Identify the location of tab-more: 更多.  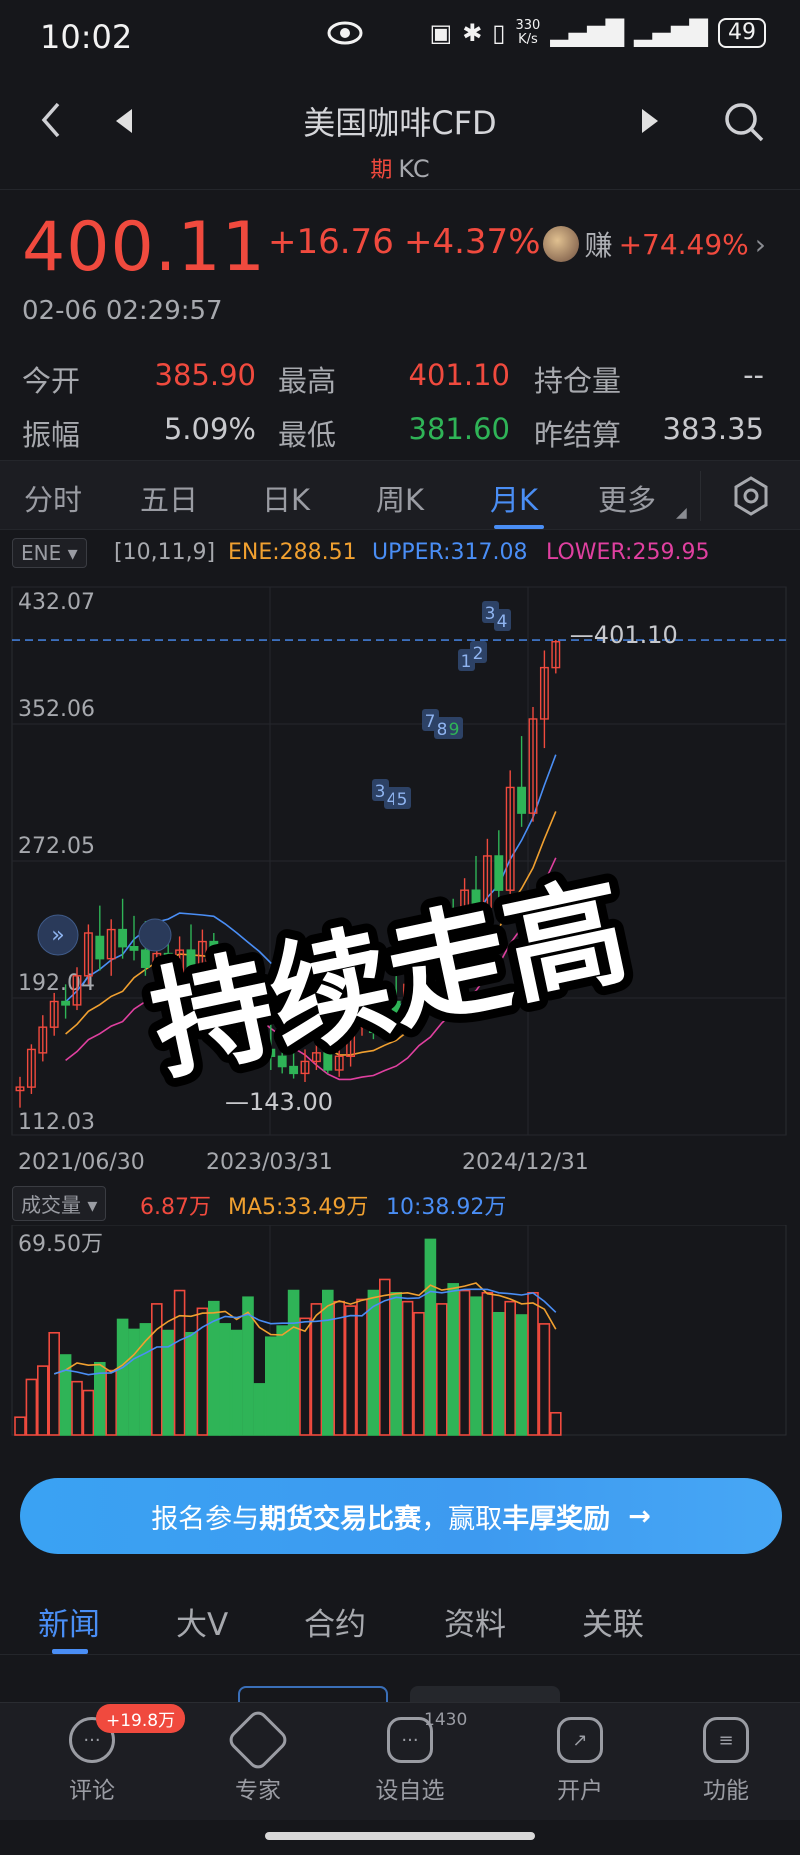
(627, 498).